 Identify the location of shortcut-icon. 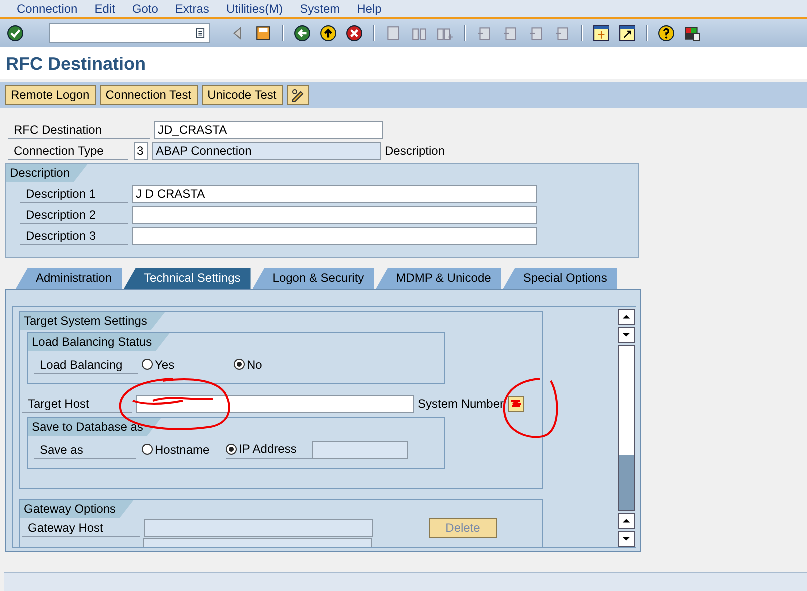
(627, 33).